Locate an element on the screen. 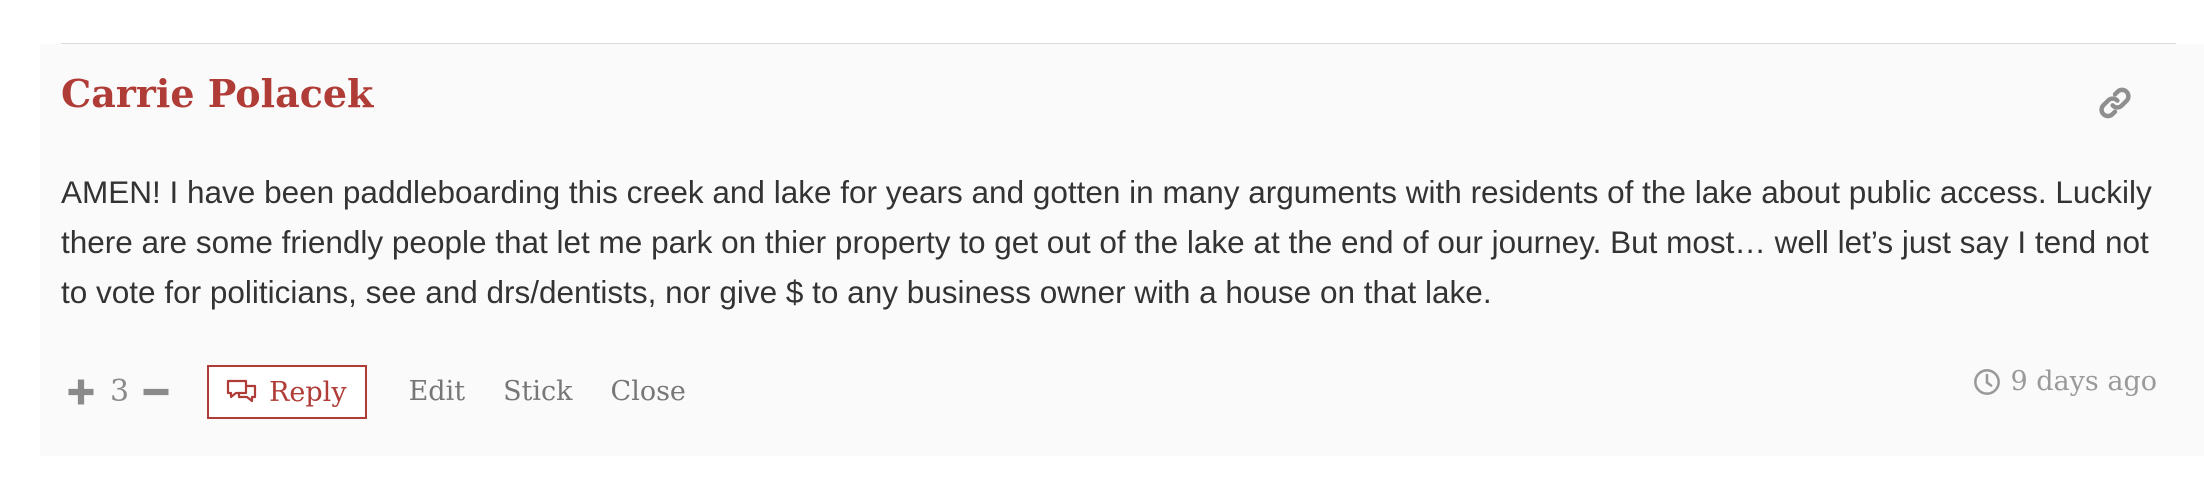  comment-author: Carrie Polacek is located at coordinates (217, 94).